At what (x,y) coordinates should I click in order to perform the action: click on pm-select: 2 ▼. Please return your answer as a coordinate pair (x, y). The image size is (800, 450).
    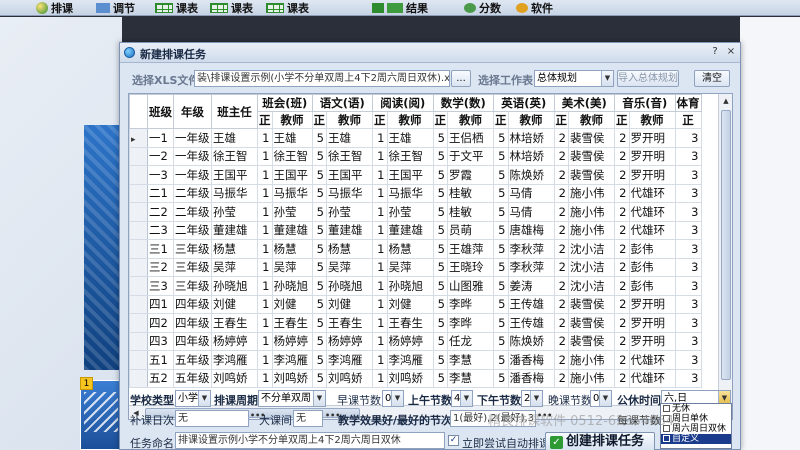
    Looking at the image, I should click on (532, 398).